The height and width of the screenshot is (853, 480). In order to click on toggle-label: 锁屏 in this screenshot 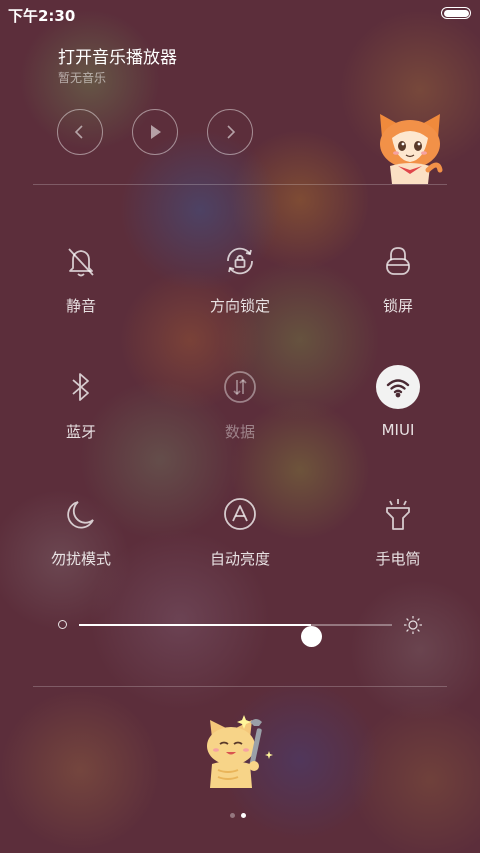, I will do `click(397, 306)`.